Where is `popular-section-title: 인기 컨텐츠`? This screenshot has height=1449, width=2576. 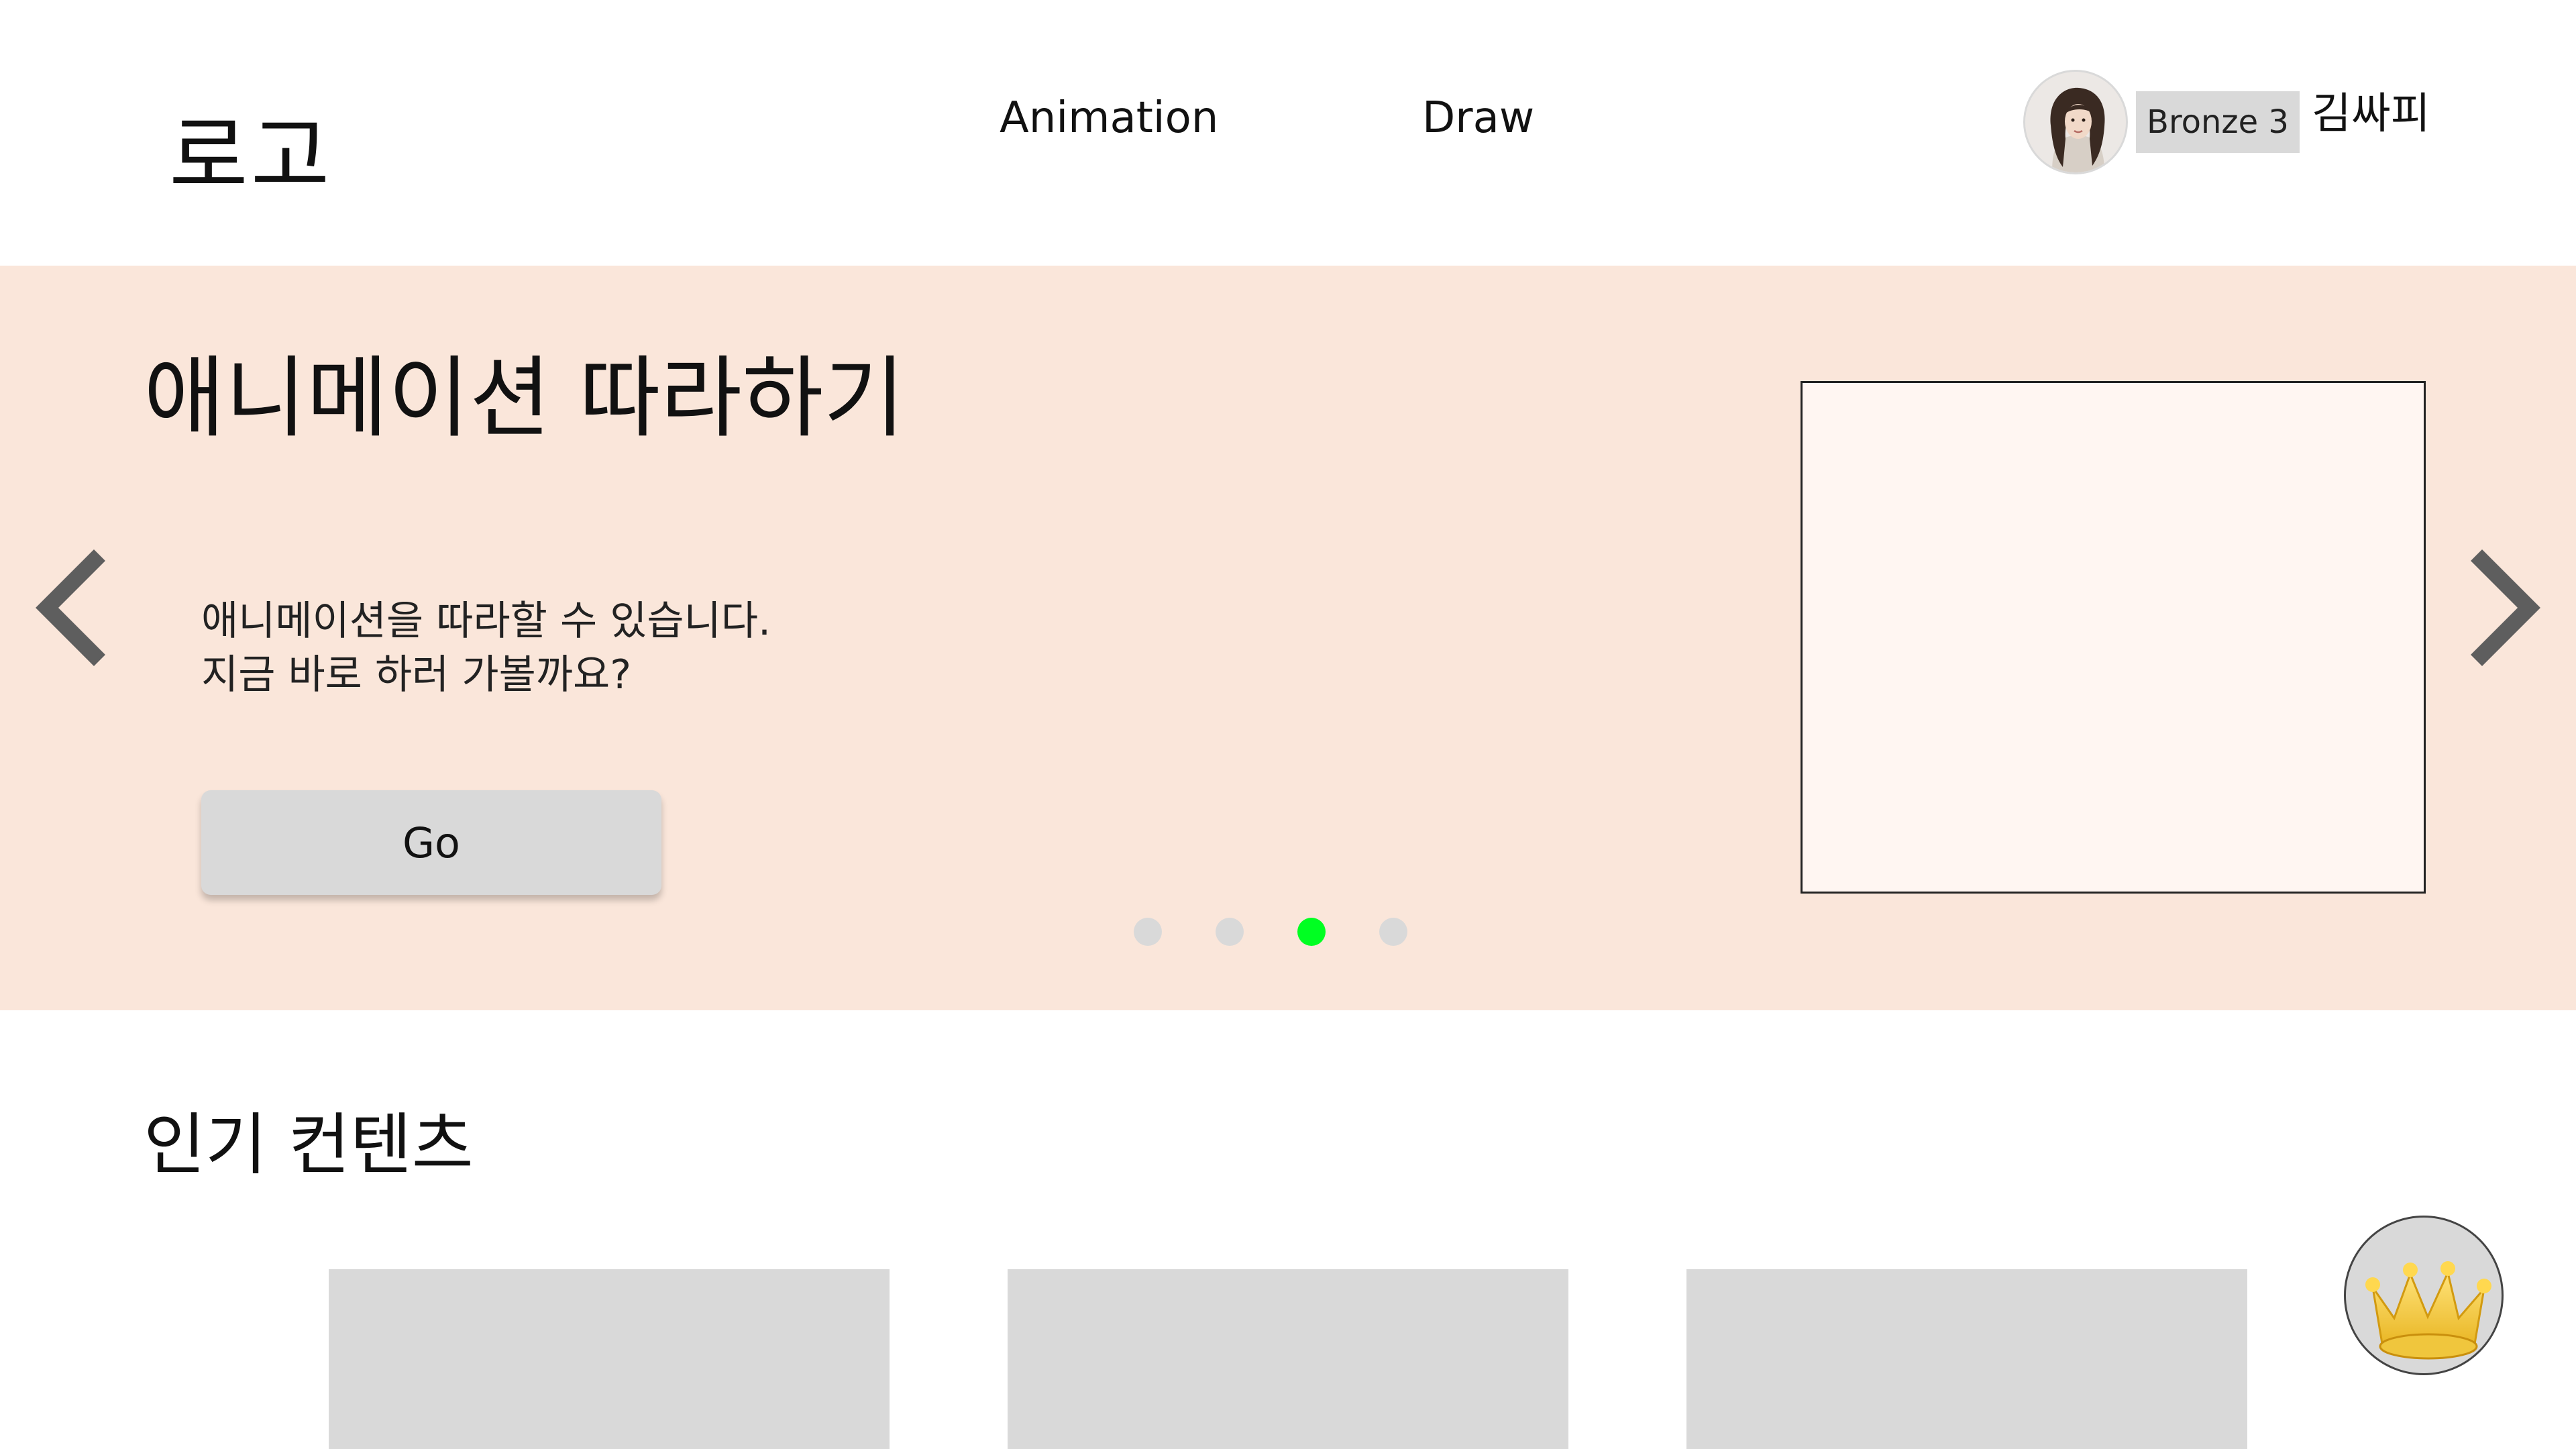 popular-section-title: 인기 컨텐츠 is located at coordinates (309, 1145).